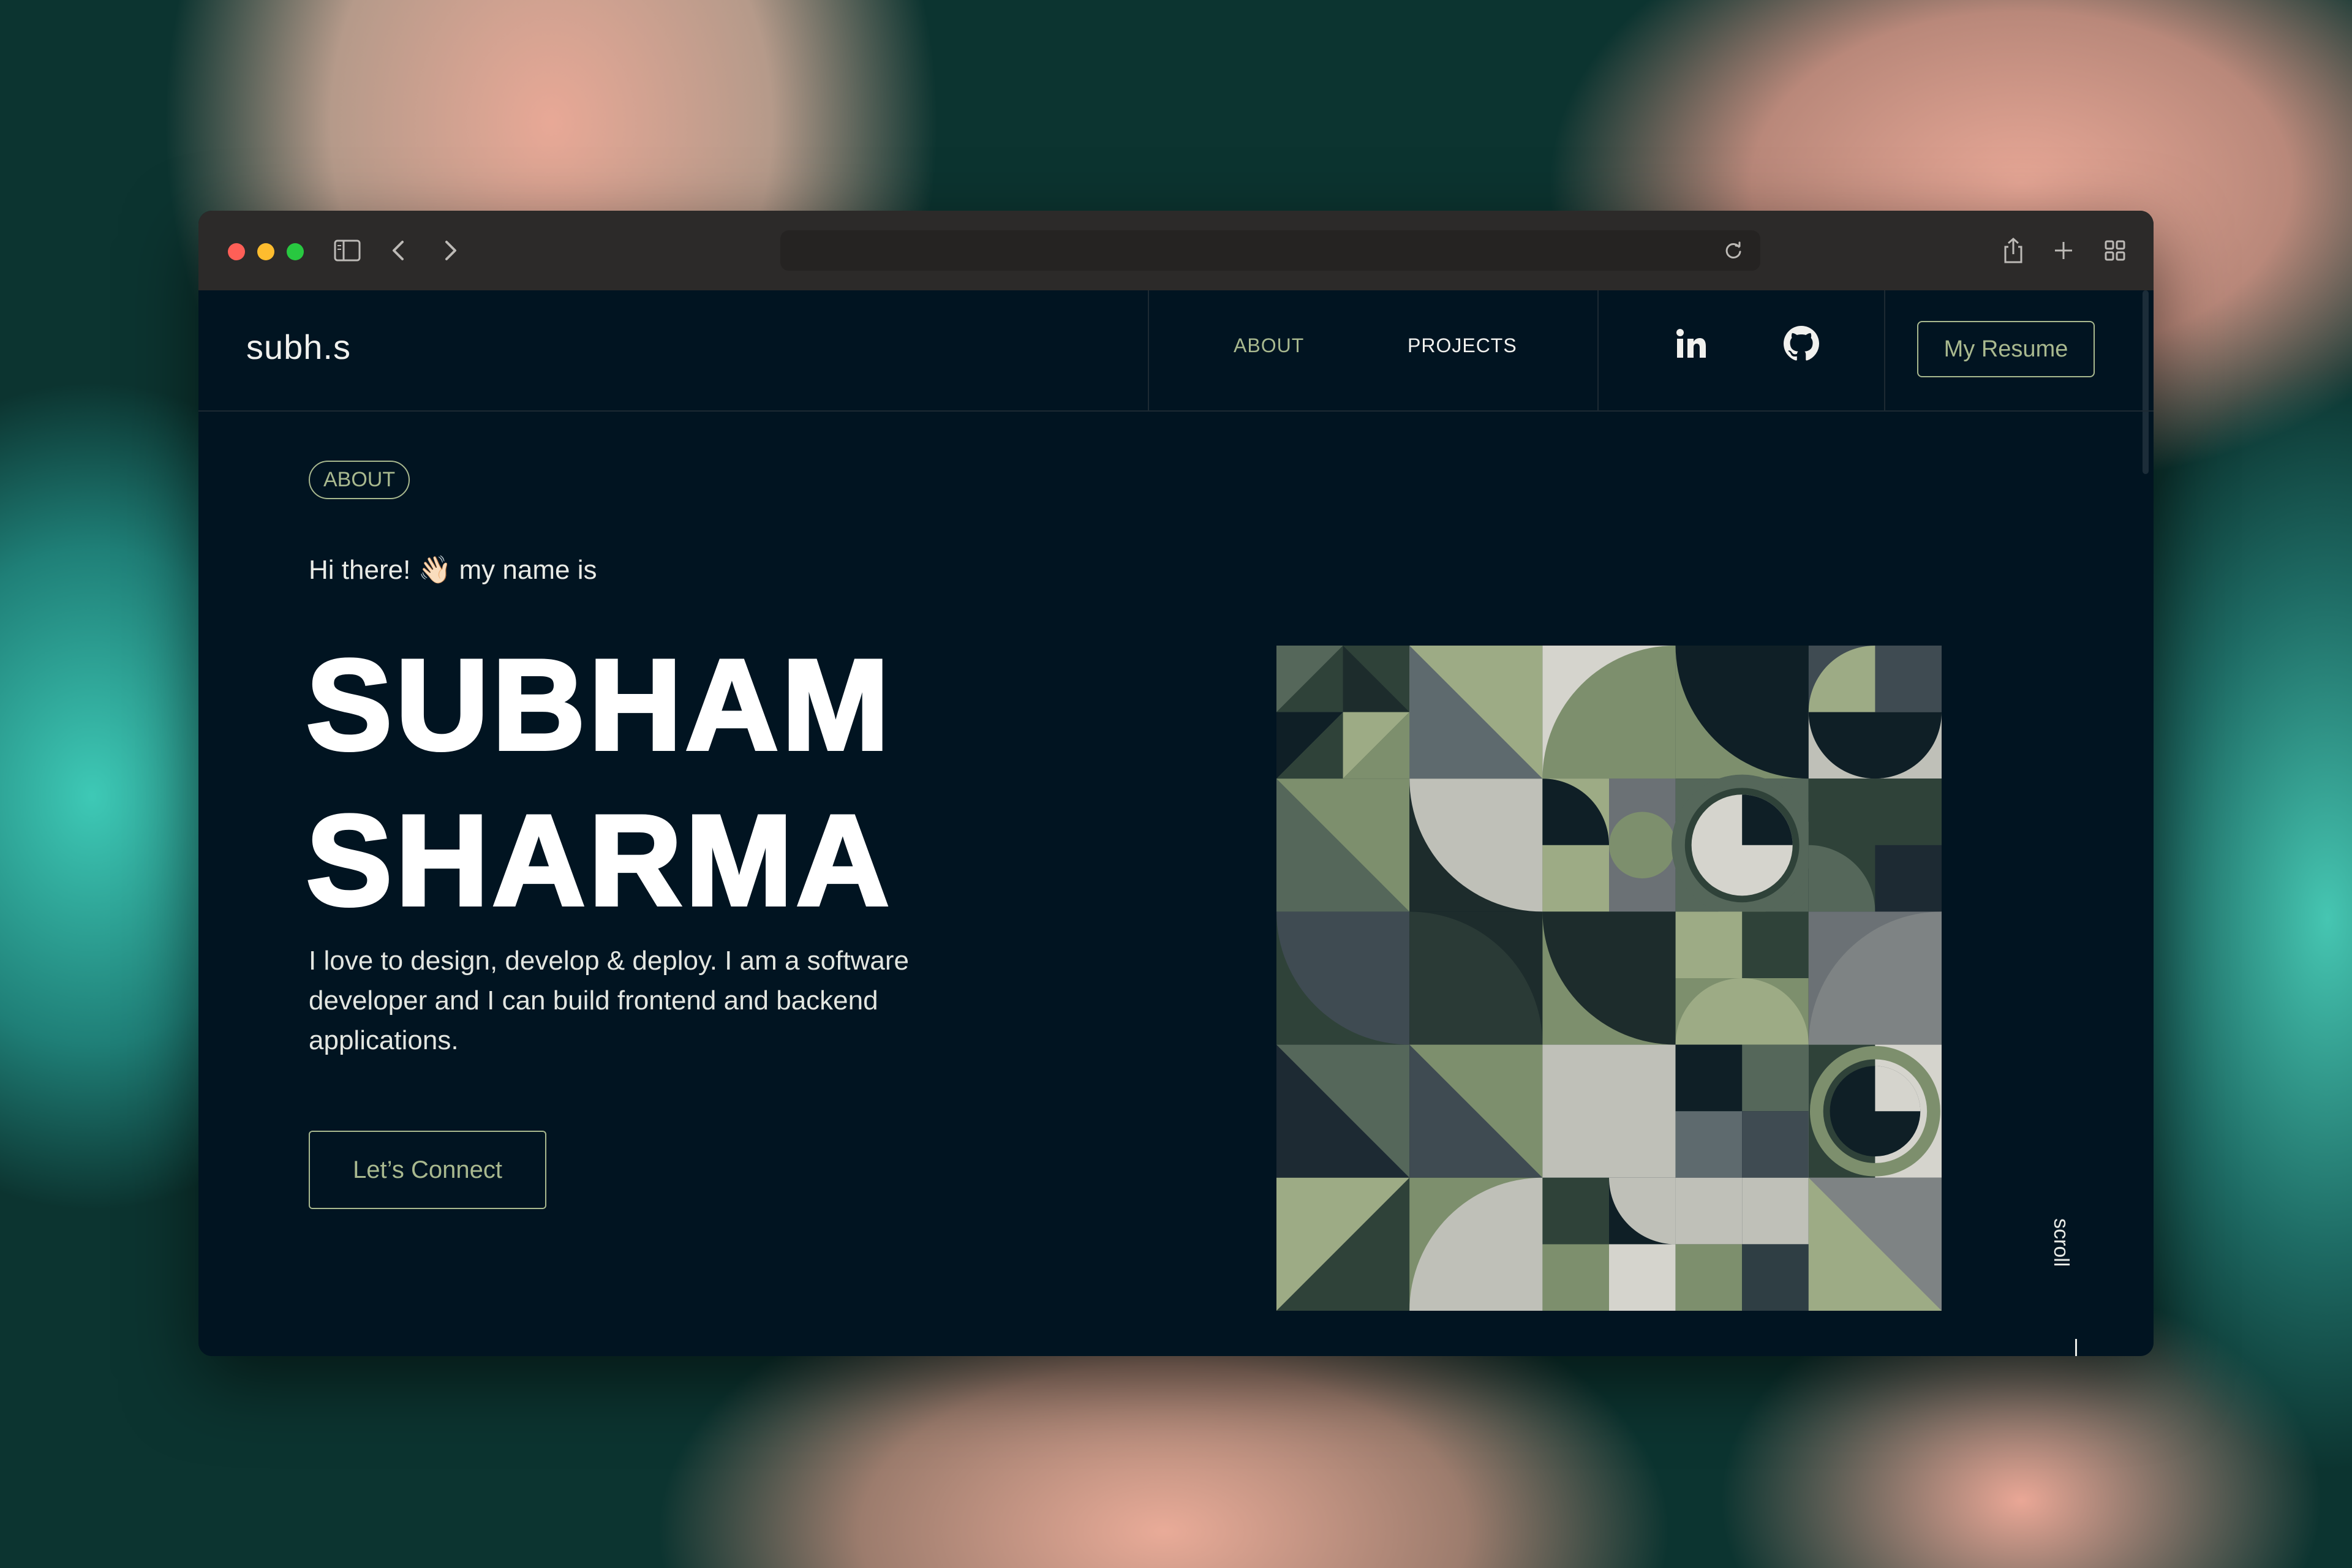 The image size is (2352, 1568). I want to click on linkedin-icon, so click(1692, 344).